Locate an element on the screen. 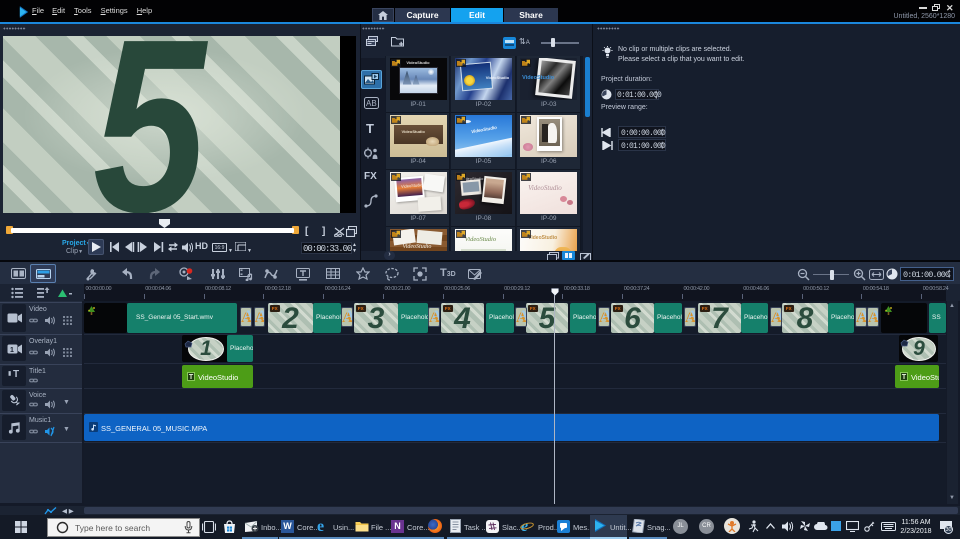 The width and height of the screenshot is (960, 539). svg-text: 1 is located at coordinates (12, 350).